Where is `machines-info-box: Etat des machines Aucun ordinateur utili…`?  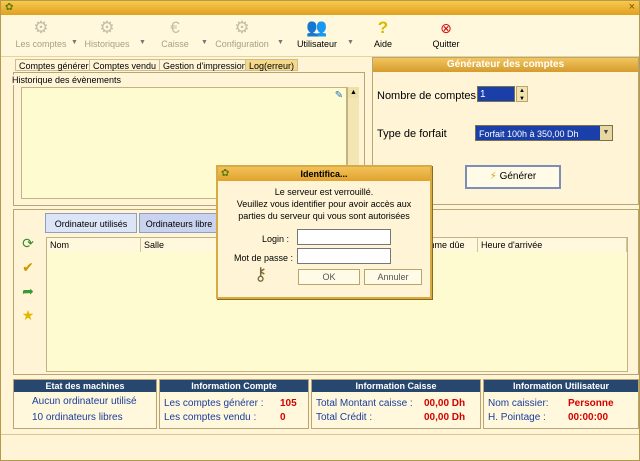
machines-info-box: Etat des machines Aucun ordinateur utili… is located at coordinates (85, 404).